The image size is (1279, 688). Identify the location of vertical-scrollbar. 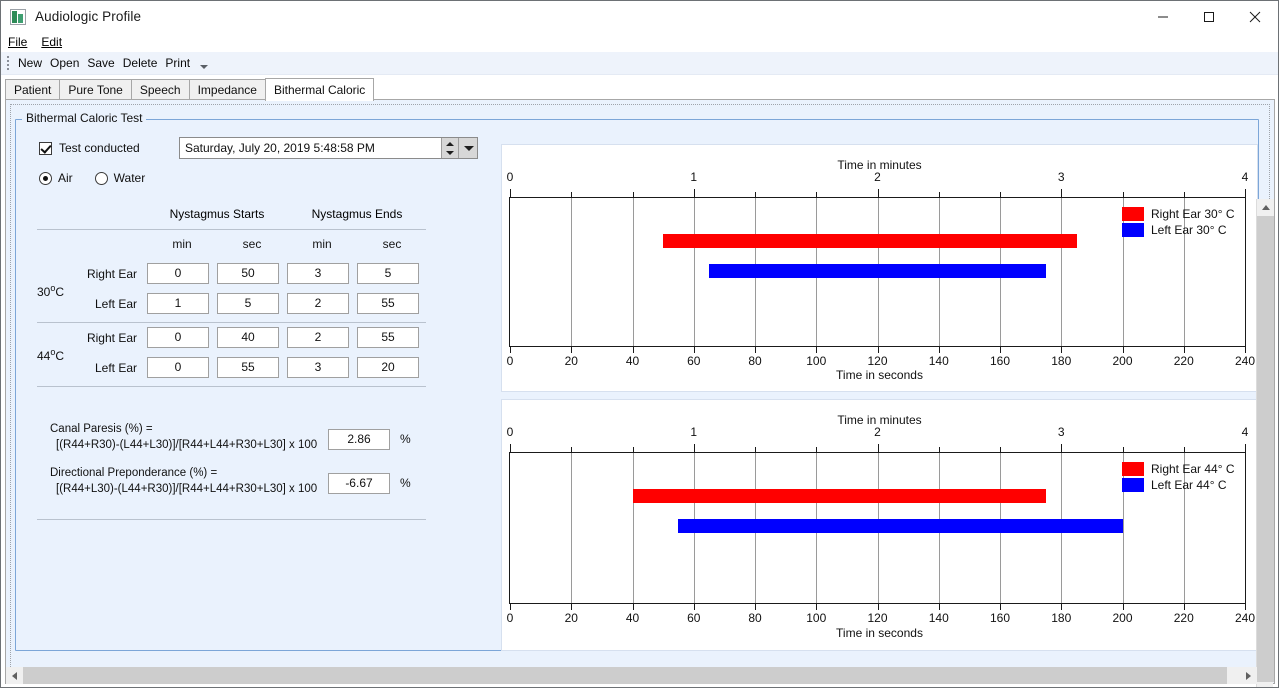
(1265, 443).